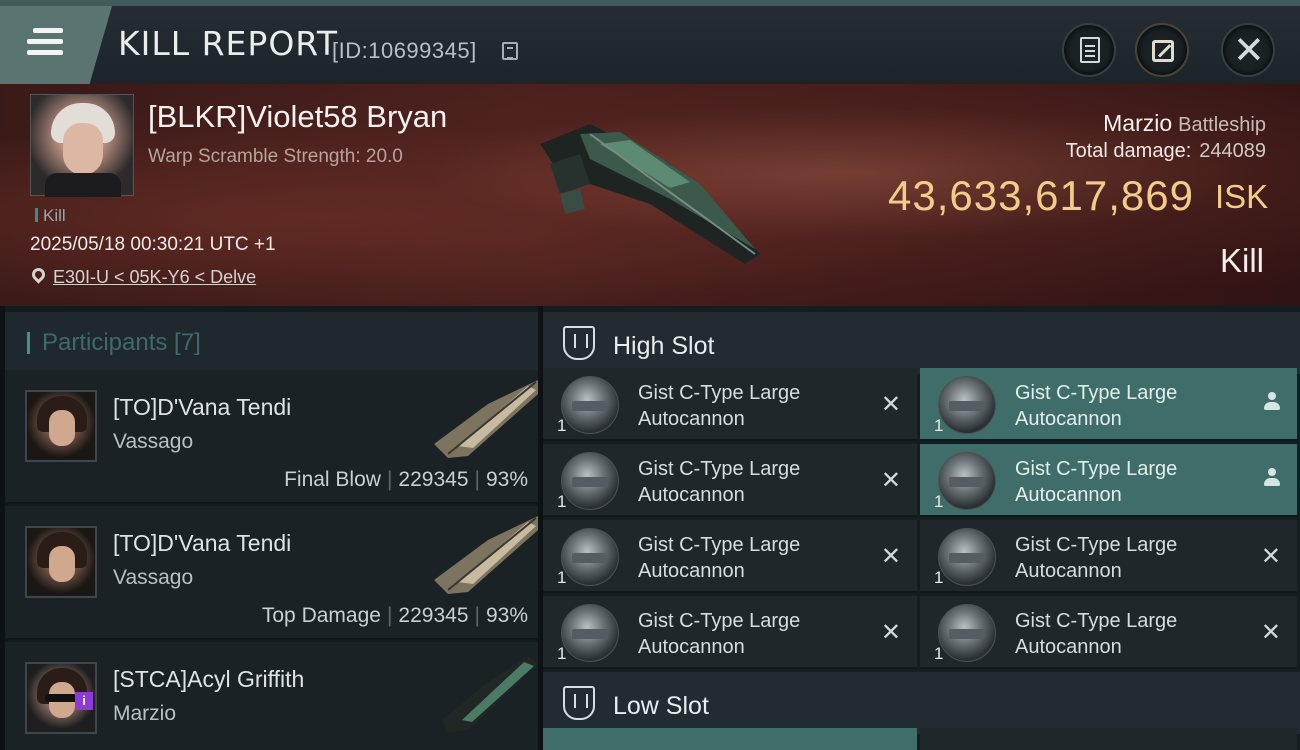 The image size is (1300, 750). Describe the element at coordinates (114, 343) in the screenshot. I see `participants-label: Participants [7]` at that location.